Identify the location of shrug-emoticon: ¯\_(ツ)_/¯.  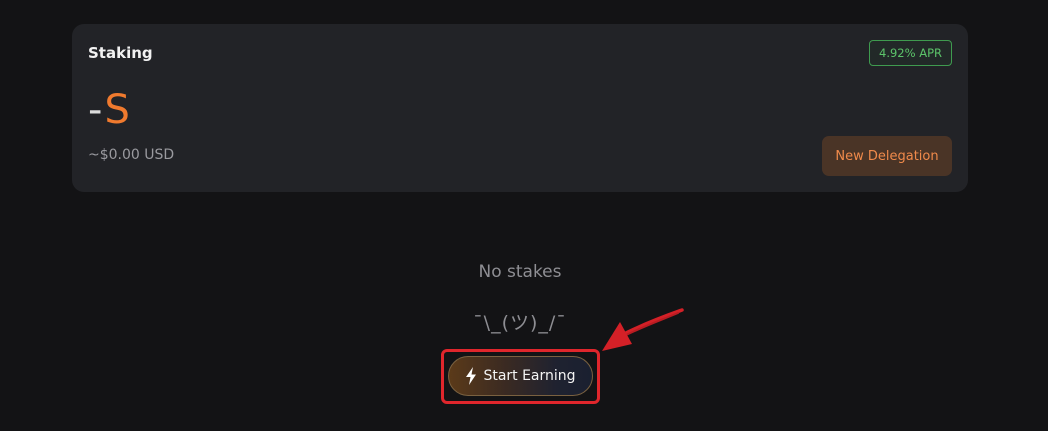
(520, 323).